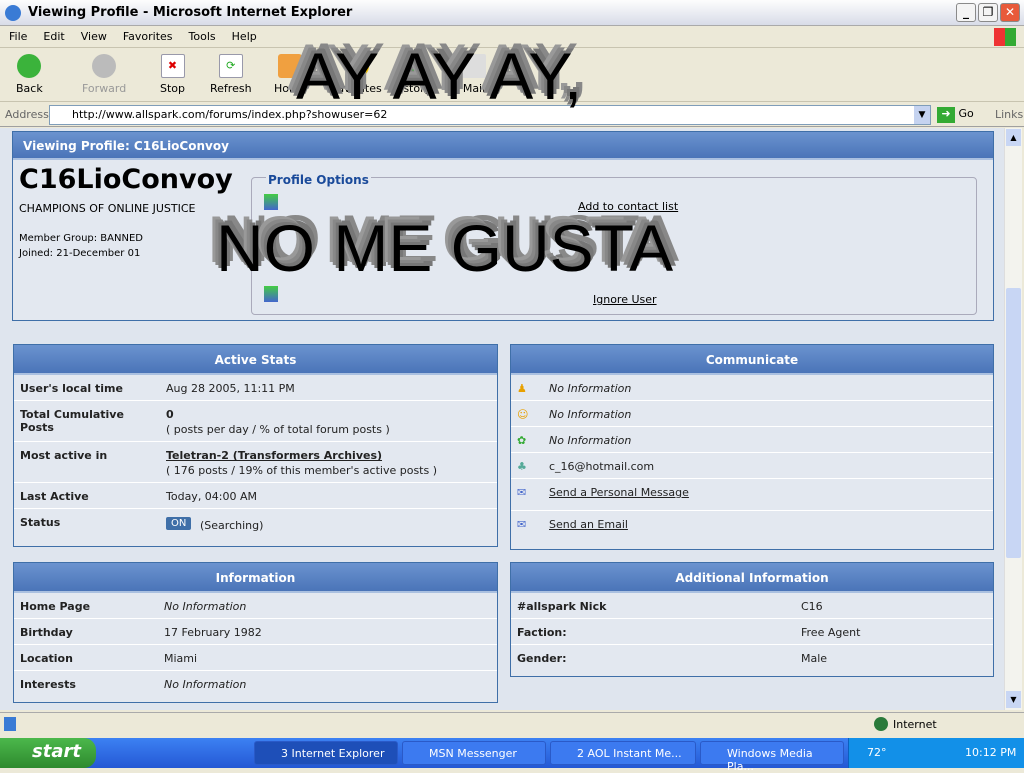 Image resolution: width=1024 pixels, height=773 pixels. I want to click on links-button: Links, so click(1009, 114).